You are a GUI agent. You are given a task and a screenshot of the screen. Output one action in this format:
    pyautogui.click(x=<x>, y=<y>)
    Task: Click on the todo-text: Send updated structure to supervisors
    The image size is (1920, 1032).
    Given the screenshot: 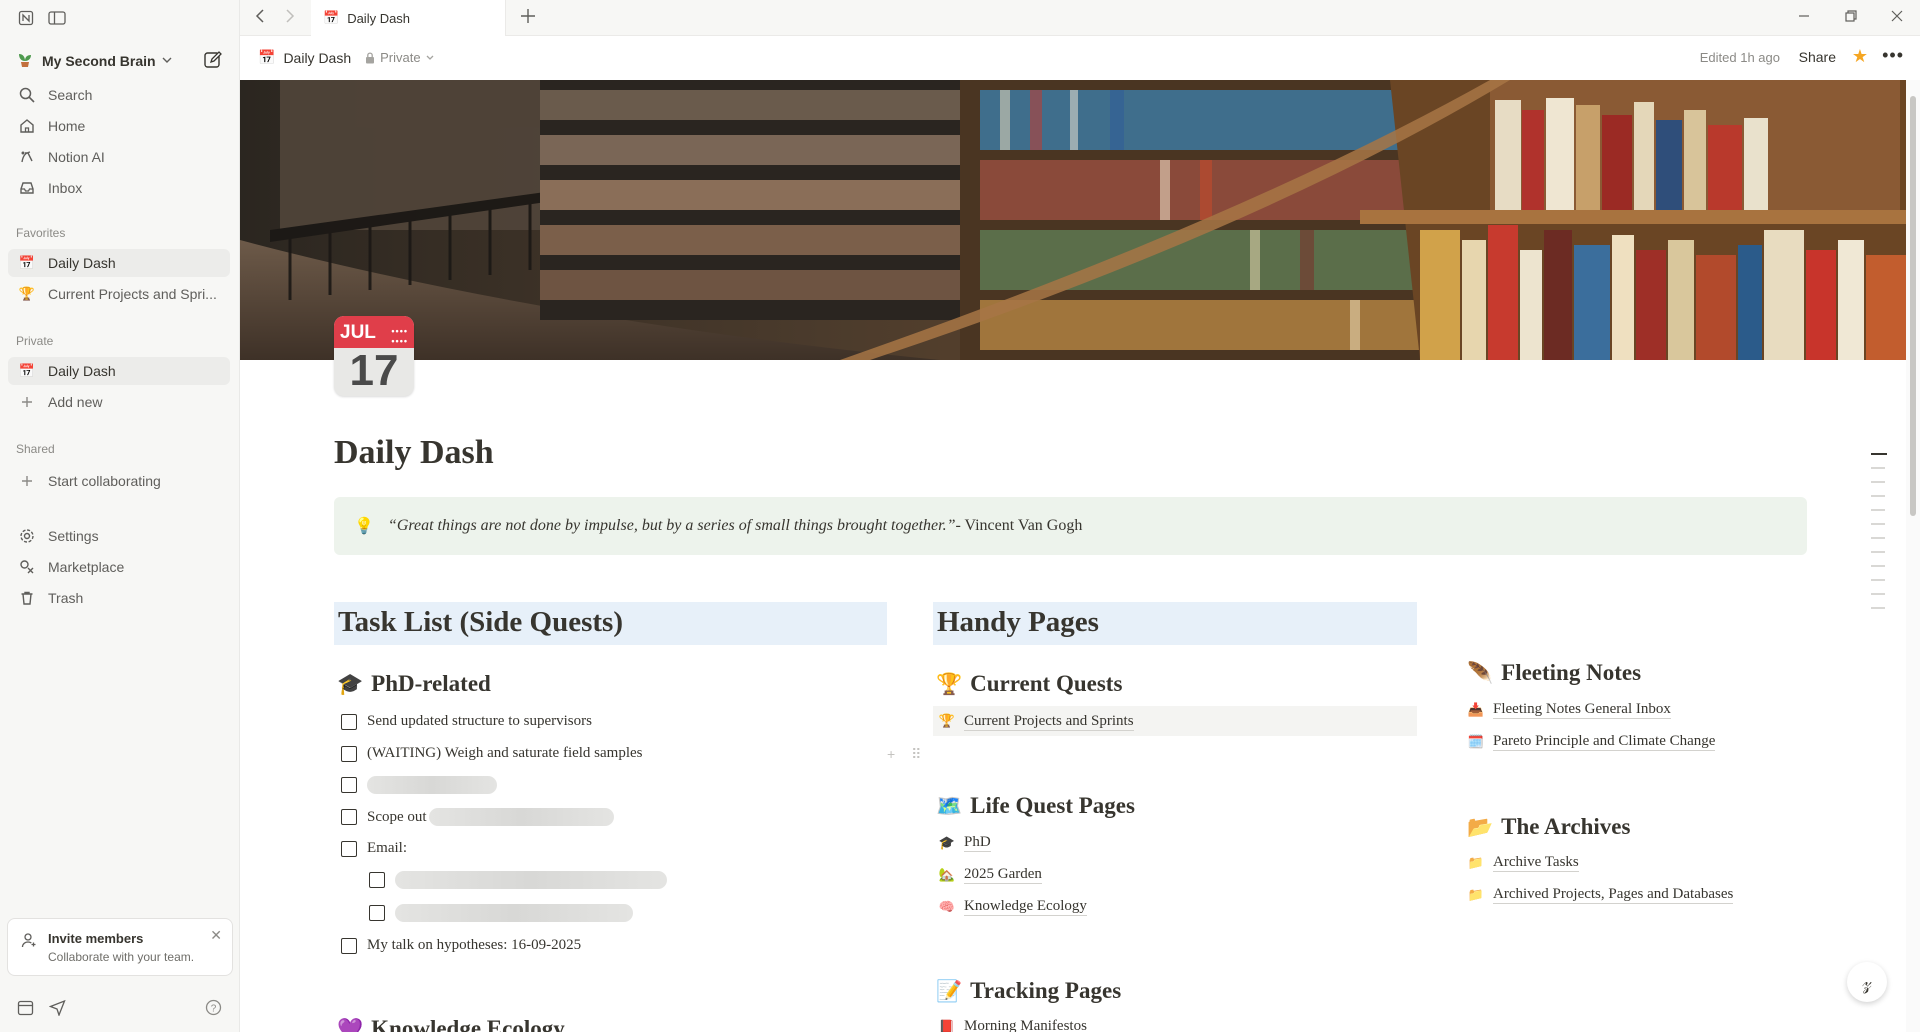 What is the action you would take?
    pyautogui.click(x=479, y=721)
    